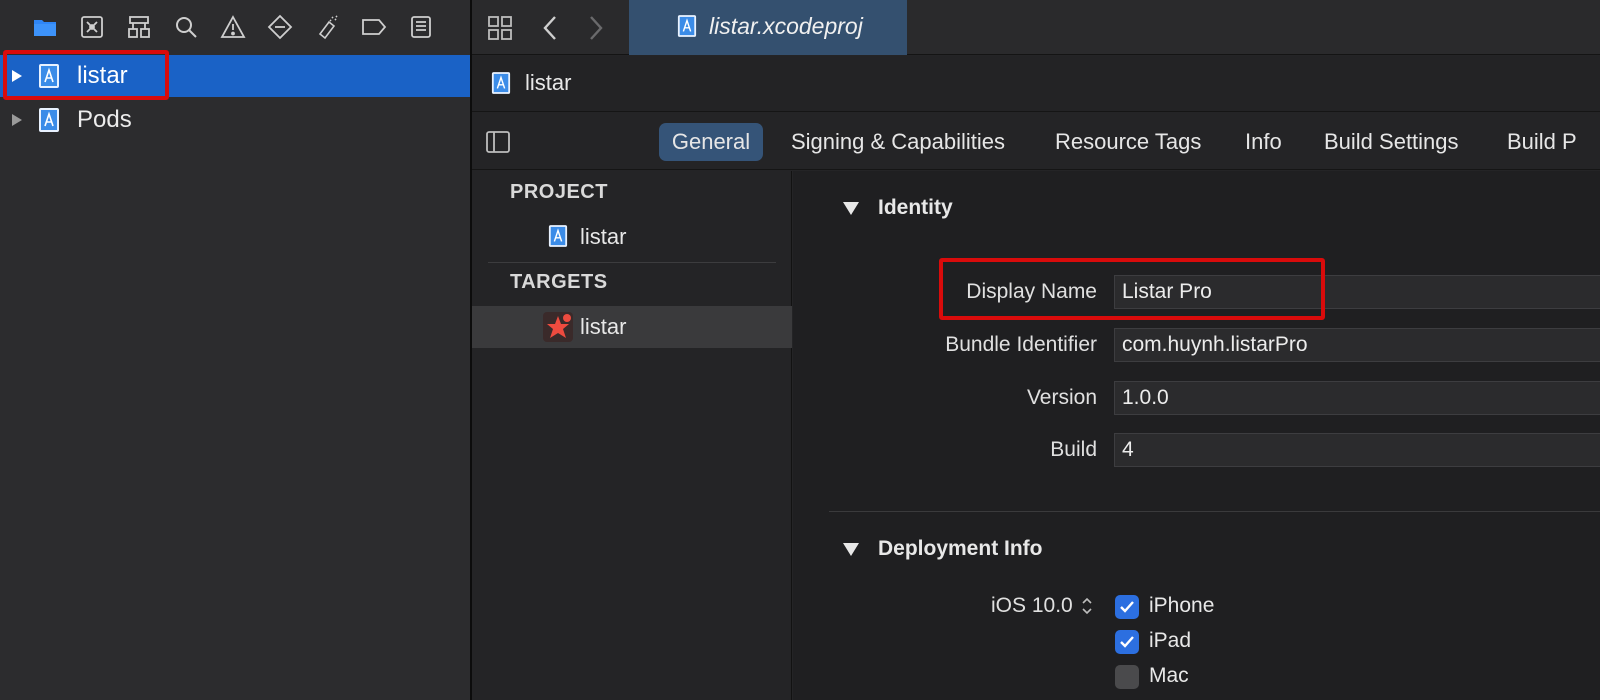 Image resolution: width=1600 pixels, height=700 pixels. I want to click on tab-build-phases: Build P, so click(1553, 142).